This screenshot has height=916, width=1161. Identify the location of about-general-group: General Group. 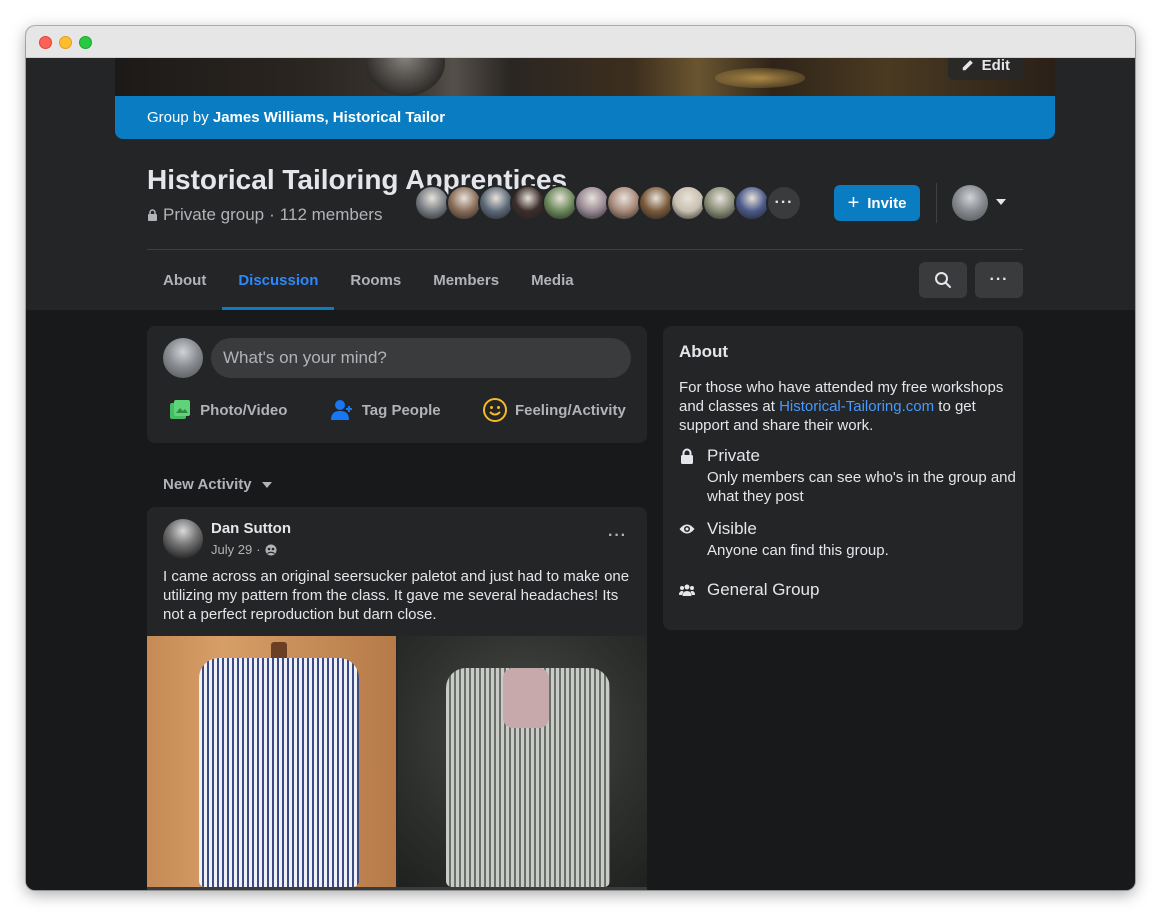
(749, 590).